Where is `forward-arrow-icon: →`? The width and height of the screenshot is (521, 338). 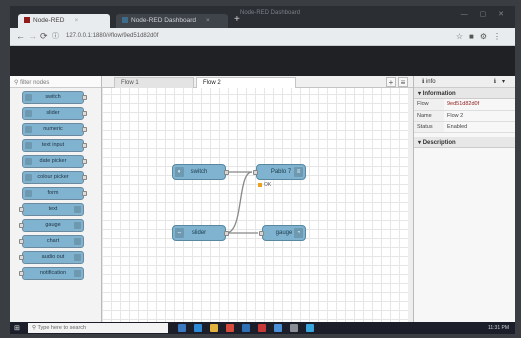 forward-arrow-icon: → is located at coordinates (32, 36).